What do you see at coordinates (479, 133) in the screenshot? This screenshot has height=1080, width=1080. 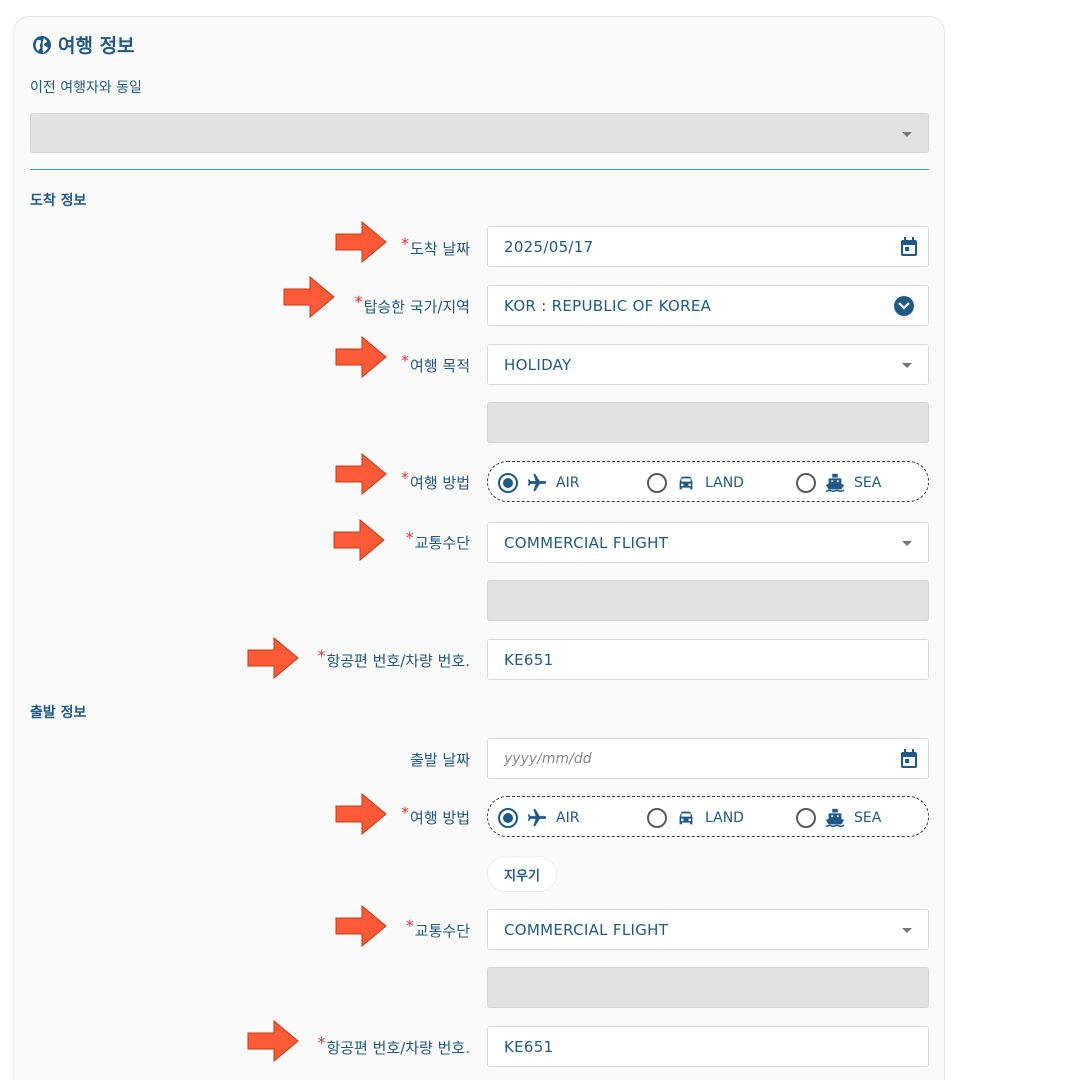 I see `same-as-previous-select` at bounding box center [479, 133].